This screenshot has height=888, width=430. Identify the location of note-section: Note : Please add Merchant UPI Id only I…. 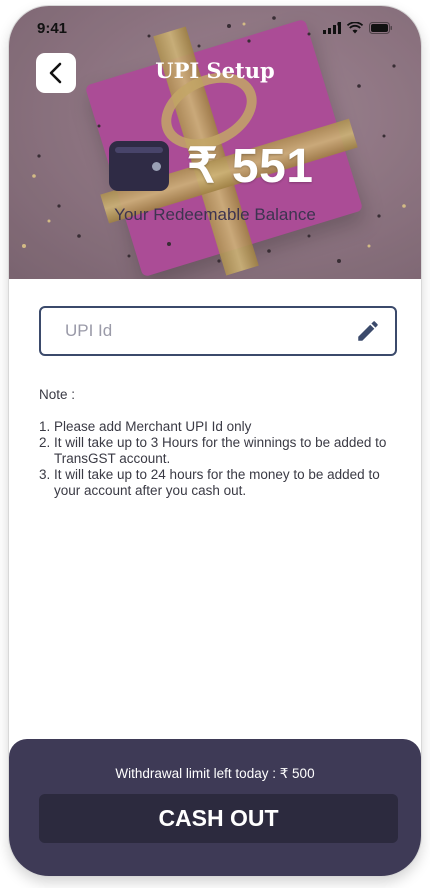
(219, 443).